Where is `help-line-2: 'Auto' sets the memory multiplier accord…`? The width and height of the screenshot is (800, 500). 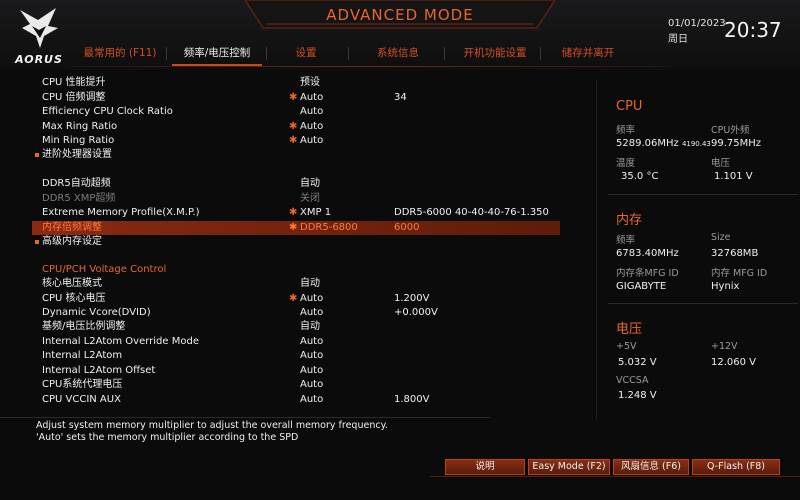
help-line-2: 'Auto' sets the memory multiplier accord… is located at coordinates (167, 437).